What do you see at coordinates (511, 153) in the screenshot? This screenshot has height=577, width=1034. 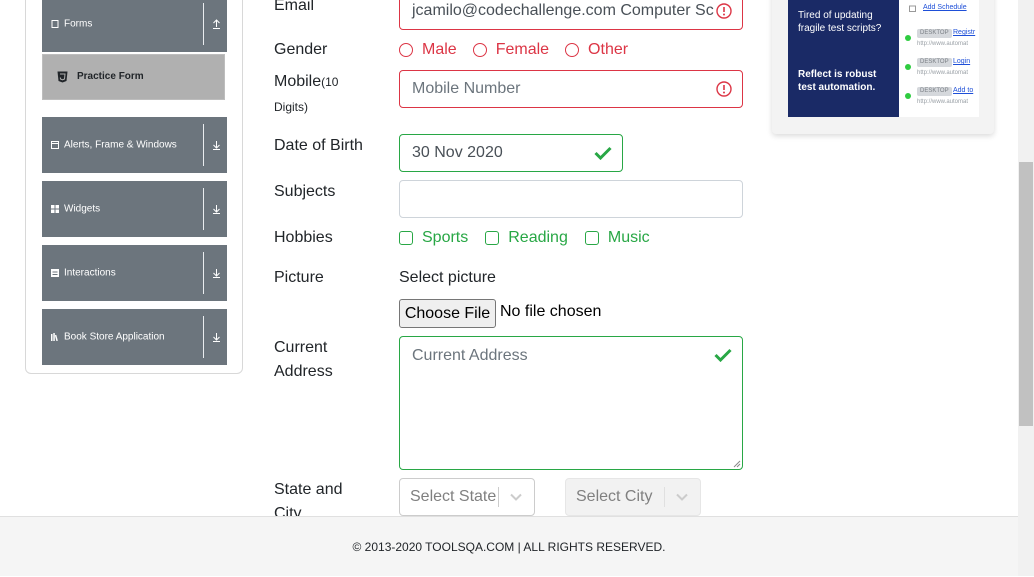 I see `dob-field: 30 Nov 2020` at bounding box center [511, 153].